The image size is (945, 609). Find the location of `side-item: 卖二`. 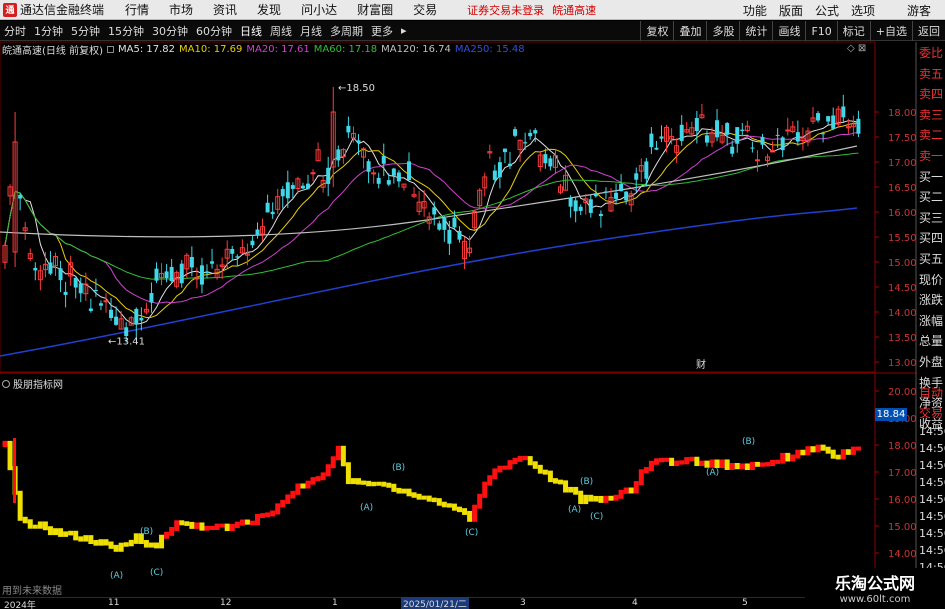

side-item: 卖二 is located at coordinates (931, 135).